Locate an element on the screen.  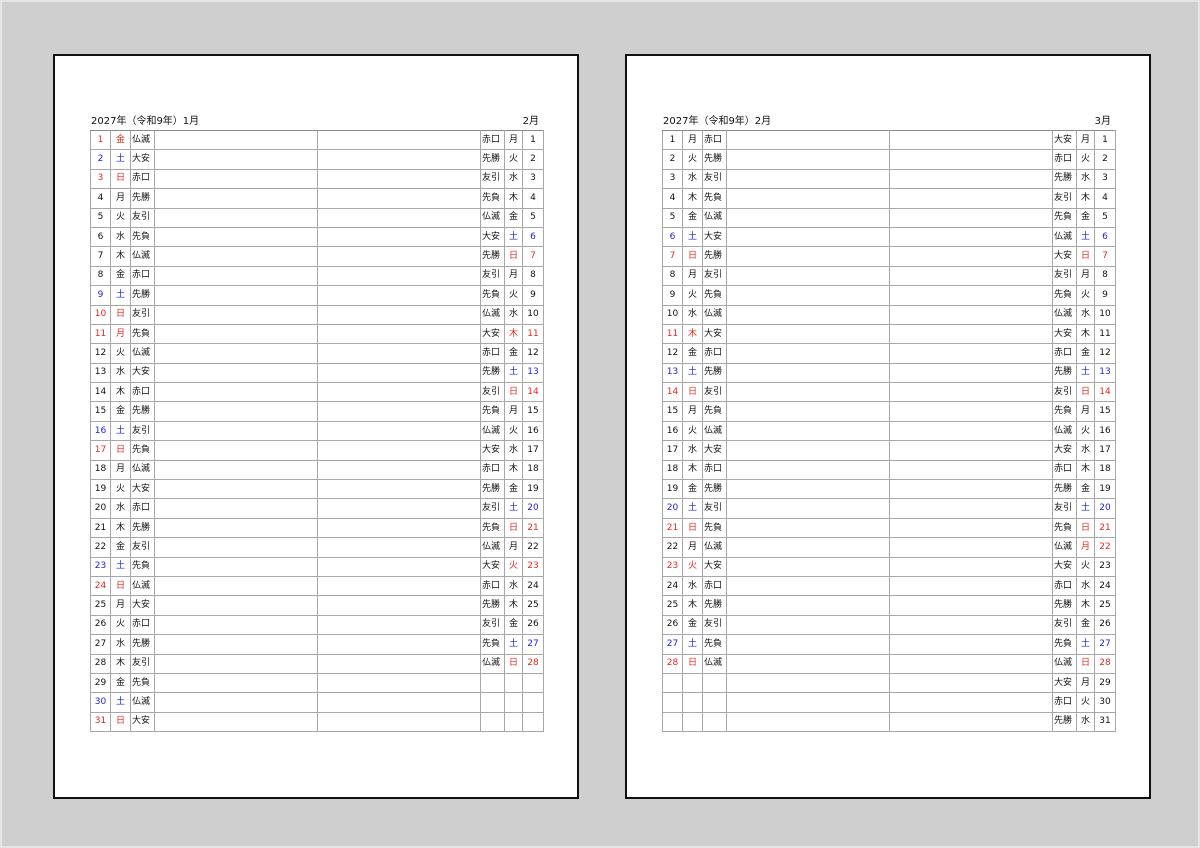
table-row: 28 木友引 仏滅日 28 is located at coordinates (317, 663).